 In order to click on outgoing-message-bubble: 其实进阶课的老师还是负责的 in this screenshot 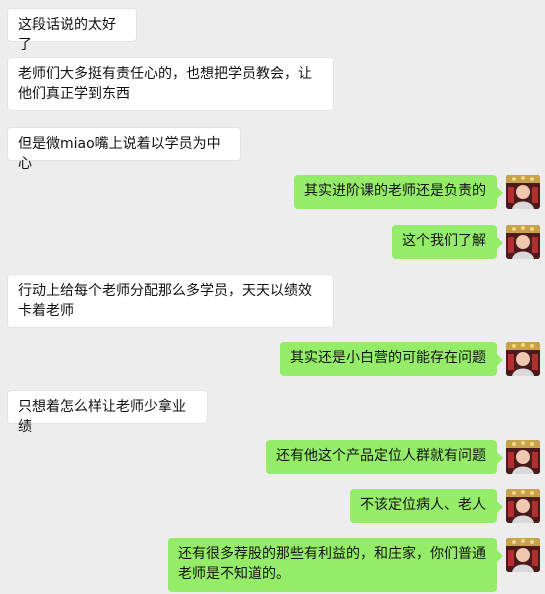, I will do `click(398, 192)`.